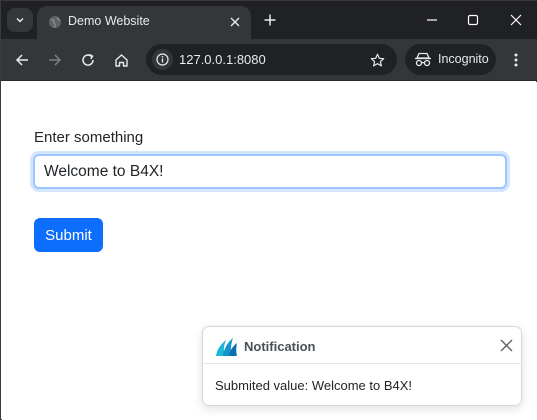 The image size is (537, 420). I want to click on window-close-button, so click(516, 20).